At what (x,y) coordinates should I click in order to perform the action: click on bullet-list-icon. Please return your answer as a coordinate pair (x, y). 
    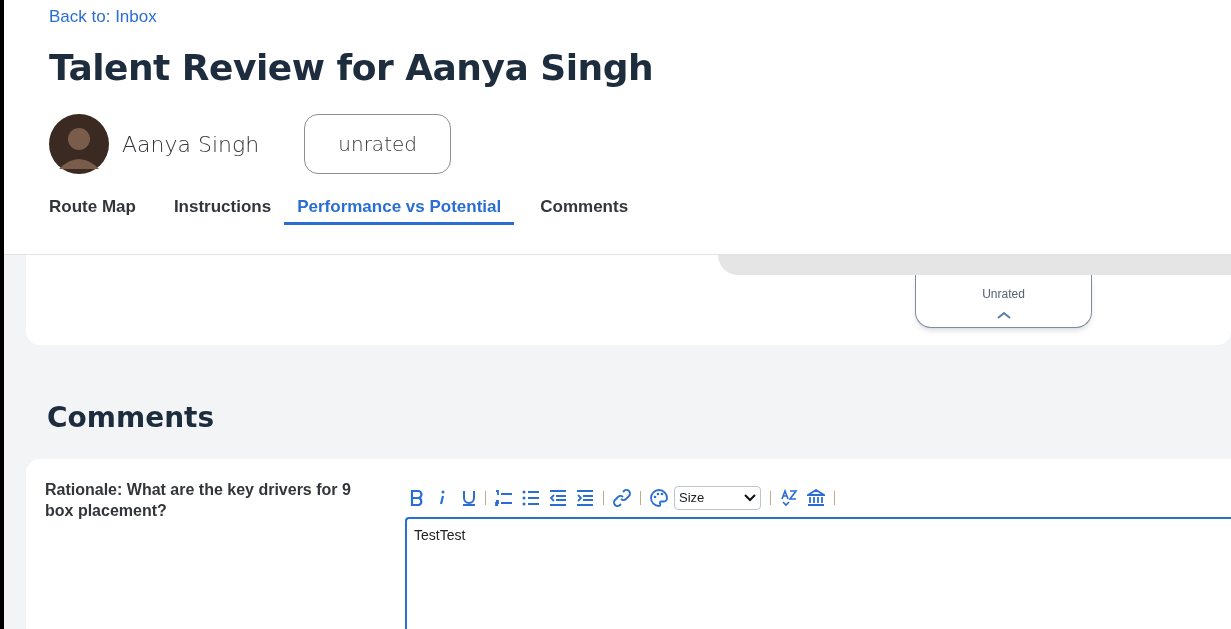
    Looking at the image, I should click on (531, 498).